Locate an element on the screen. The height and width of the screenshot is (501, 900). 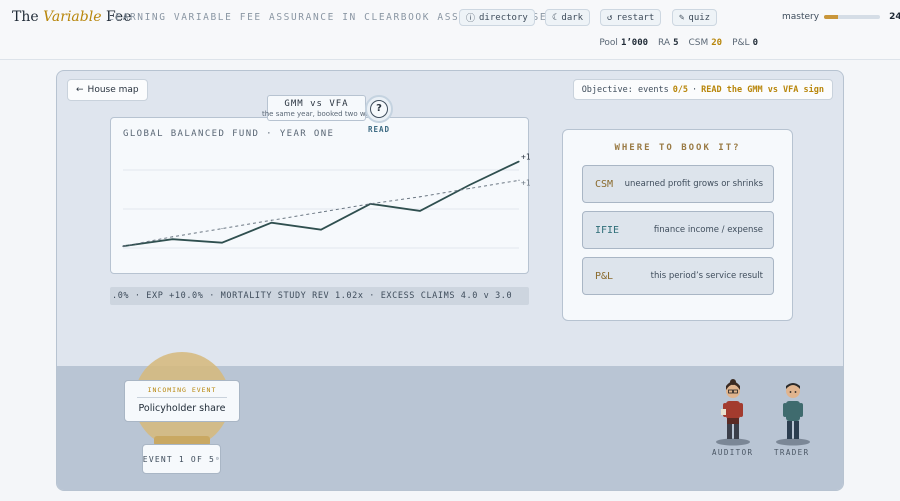
trader-sprite is located at coordinates (793, 414).